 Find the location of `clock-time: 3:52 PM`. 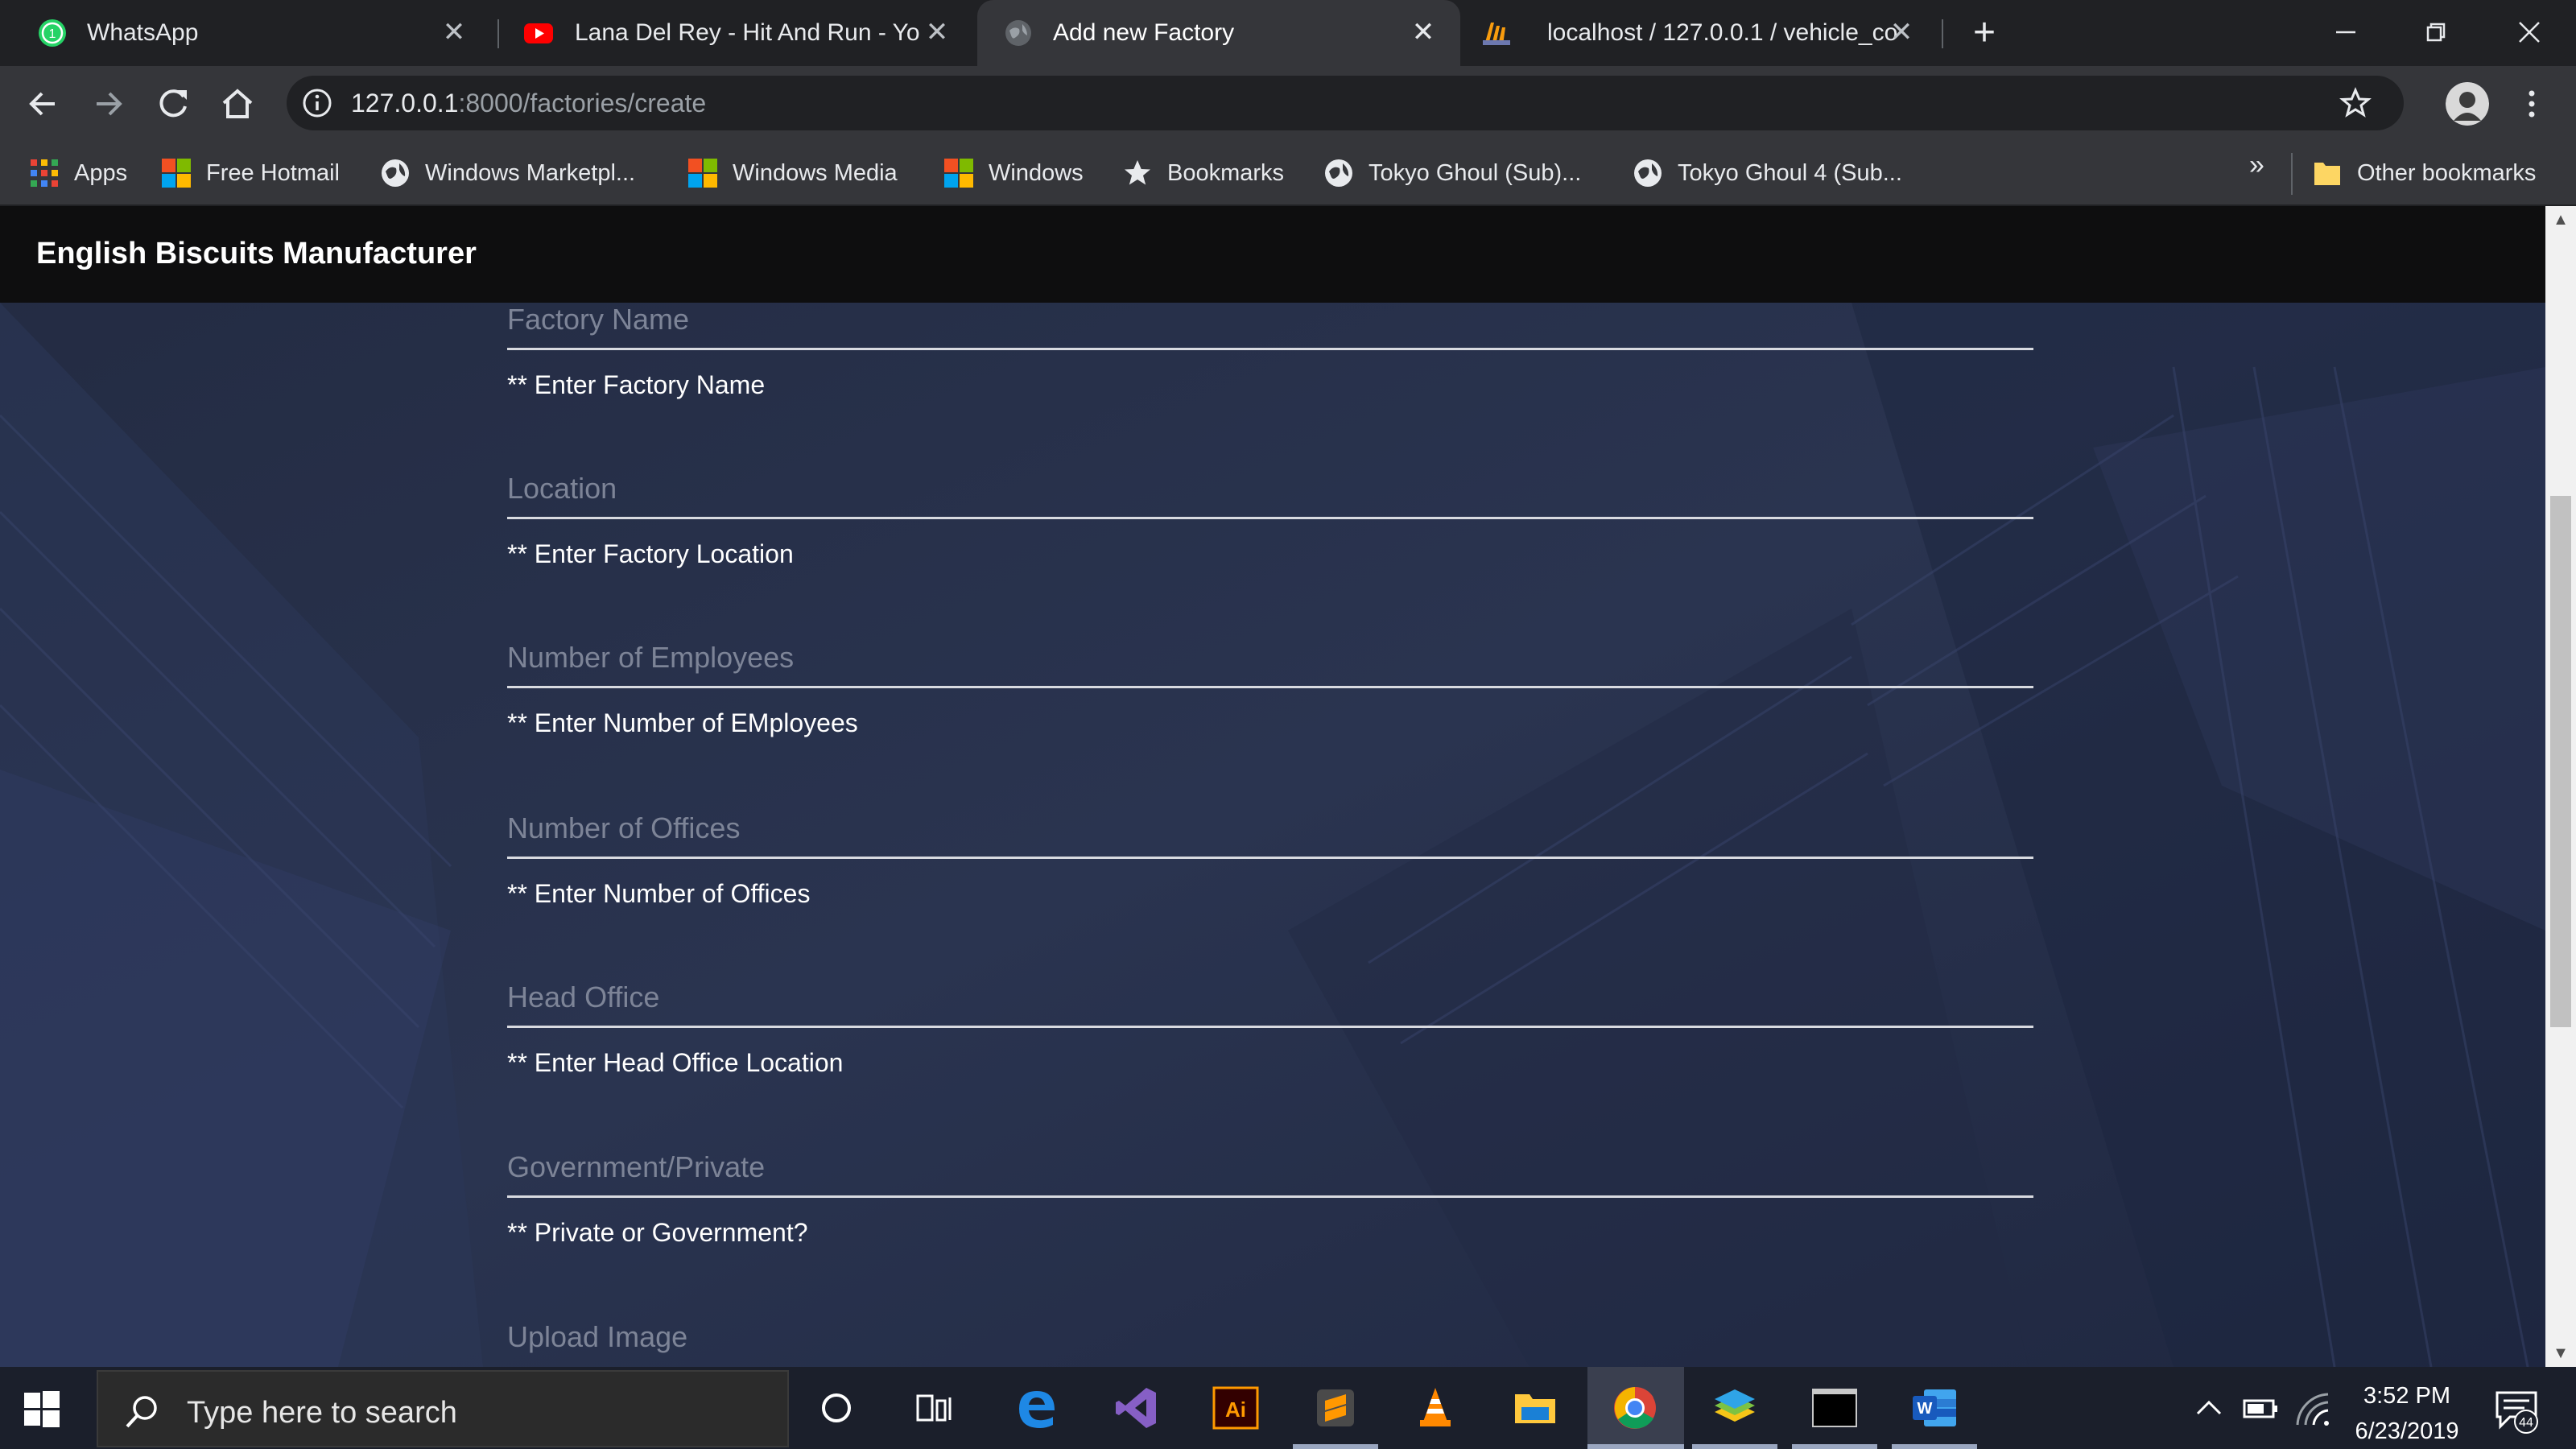

clock-time: 3:52 PM is located at coordinates (2406, 1396).